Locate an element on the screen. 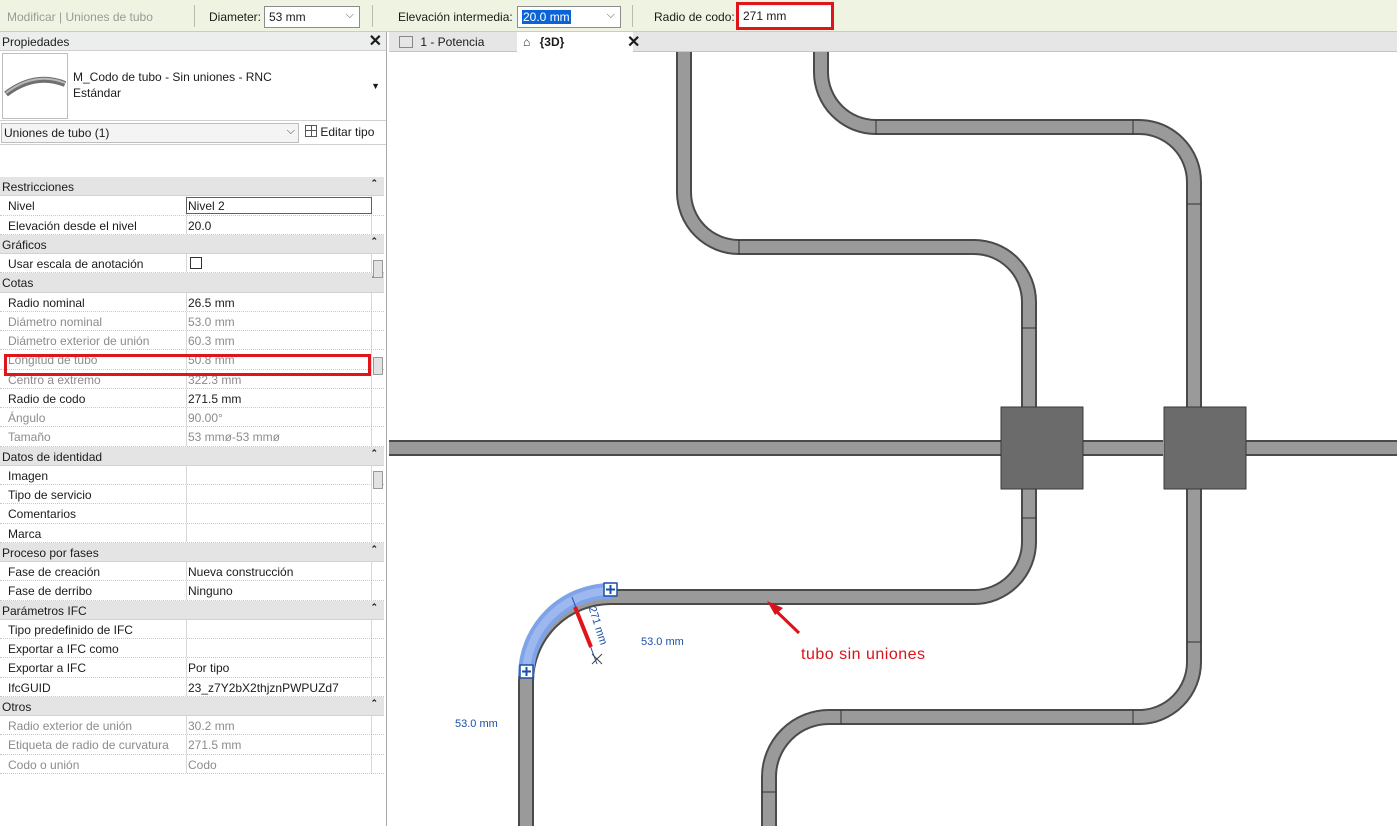 The image size is (1397, 826). property-group-header: Proceso por fases ⌃ is located at coordinates (192, 552).